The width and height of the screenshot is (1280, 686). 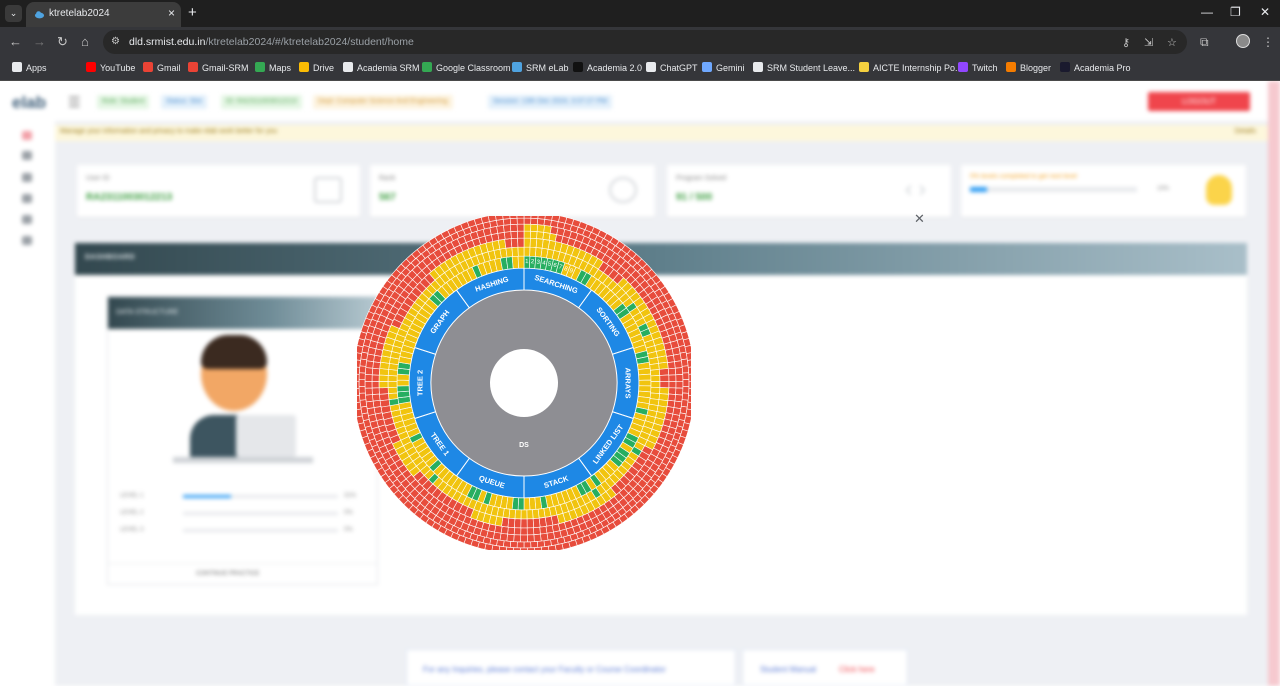 I want to click on bookmark-apps: Apps, so click(x=29, y=67).